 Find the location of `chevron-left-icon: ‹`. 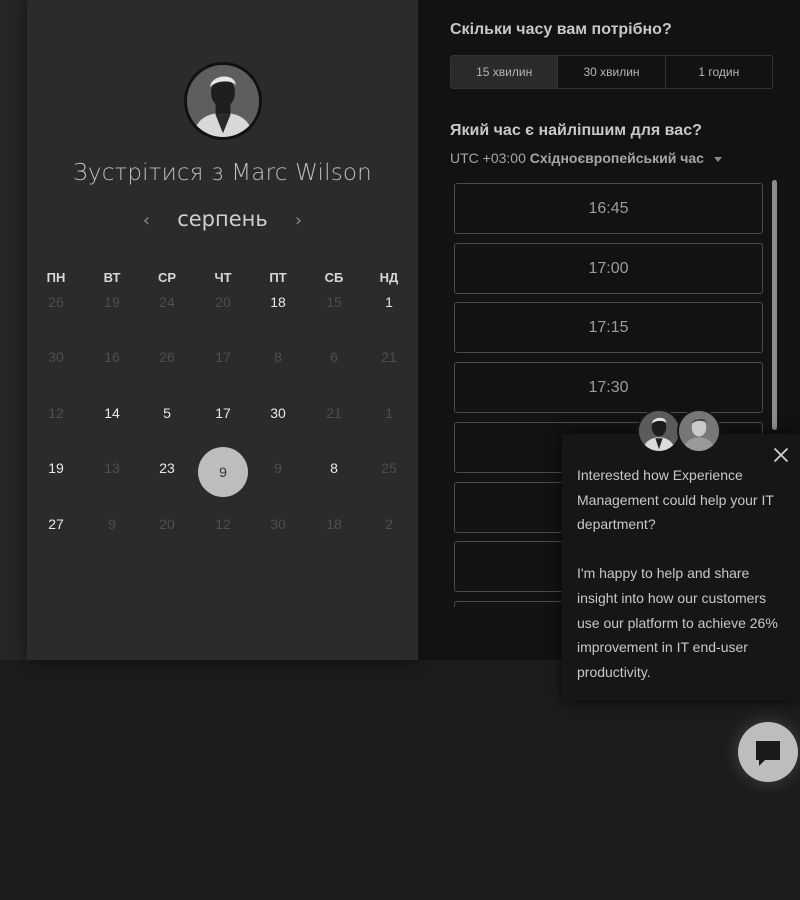

chevron-left-icon: ‹ is located at coordinates (147, 220).